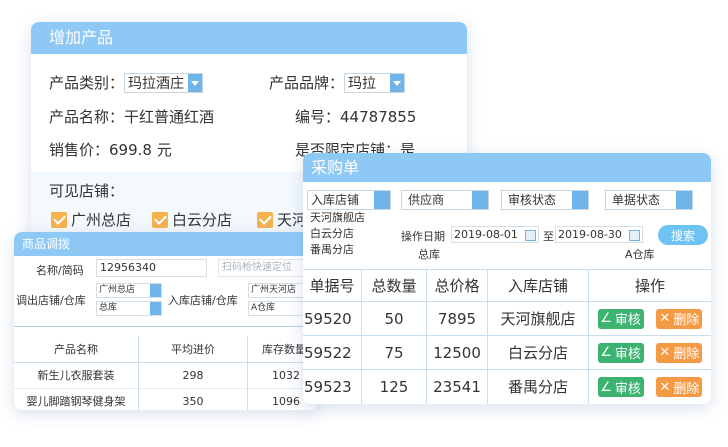 Image resolution: width=728 pixels, height=447 pixels. What do you see at coordinates (507, 386) in the screenshot?
I see `table-row: 59523 125 23541 番禺分店 ∠ 审核 ✕ 删除` at bounding box center [507, 386].